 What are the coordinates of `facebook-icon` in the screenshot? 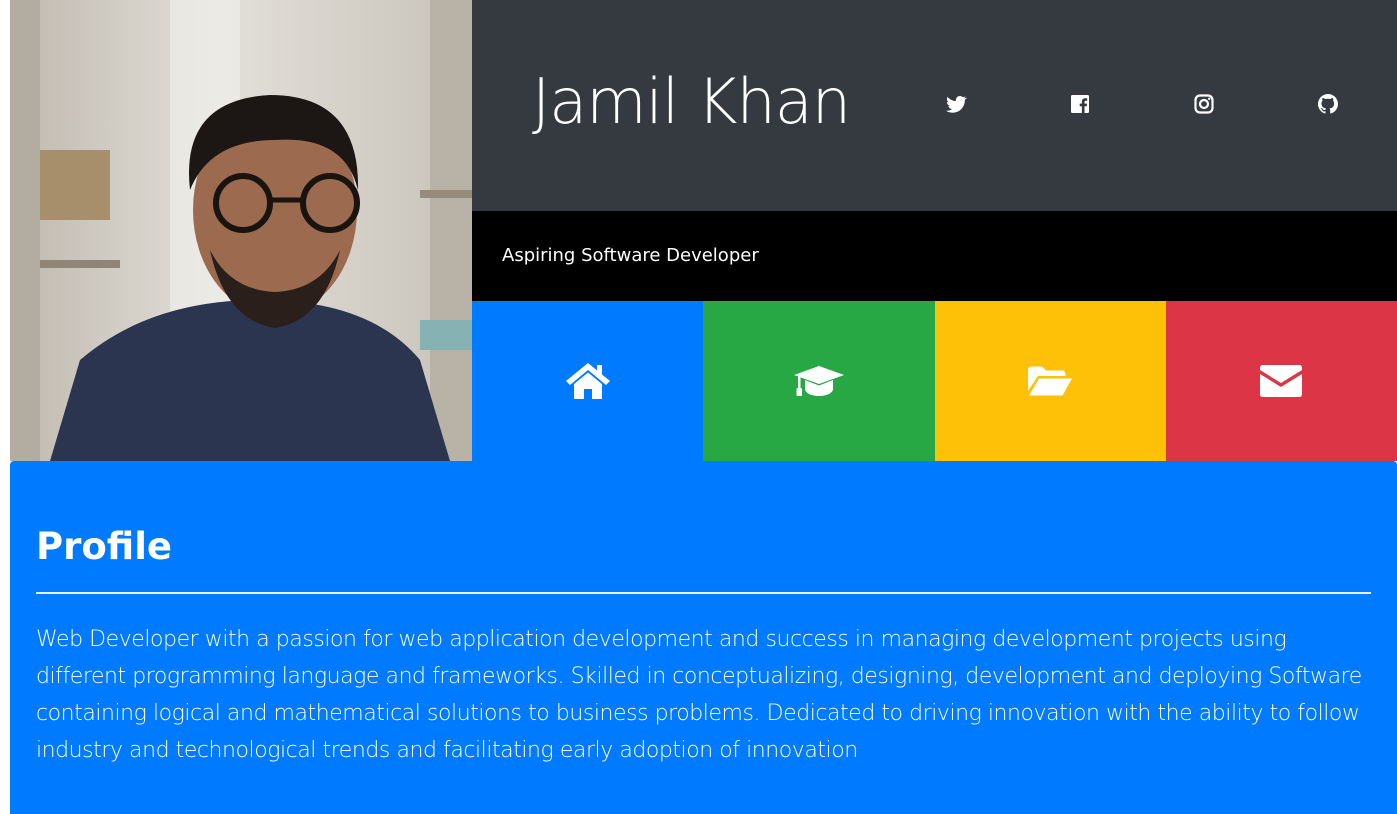 It's located at (1080, 104).